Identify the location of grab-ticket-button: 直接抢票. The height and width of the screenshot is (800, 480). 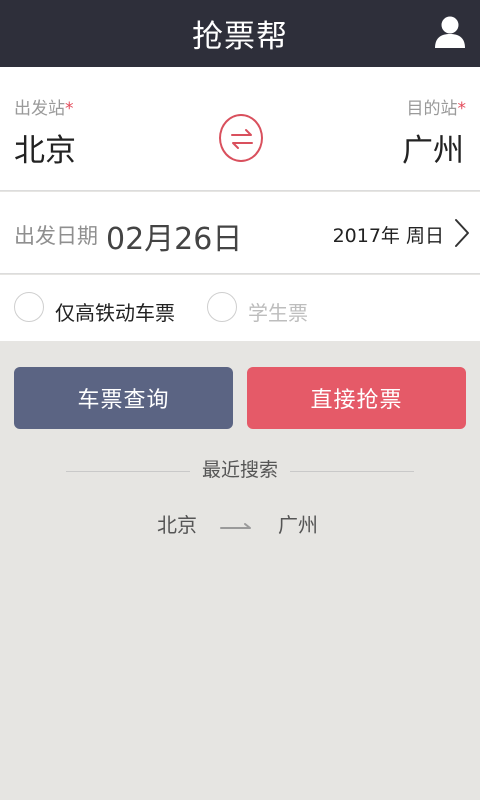
(356, 398).